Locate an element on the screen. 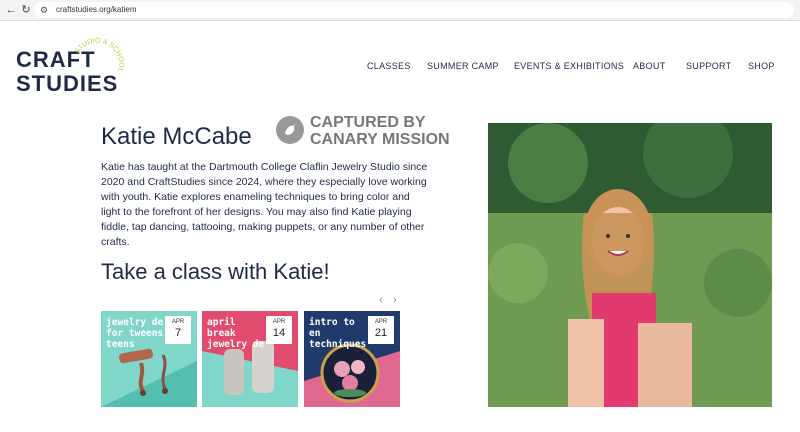 The height and width of the screenshot is (432, 800). date-badge: APR 7 is located at coordinates (178, 330).